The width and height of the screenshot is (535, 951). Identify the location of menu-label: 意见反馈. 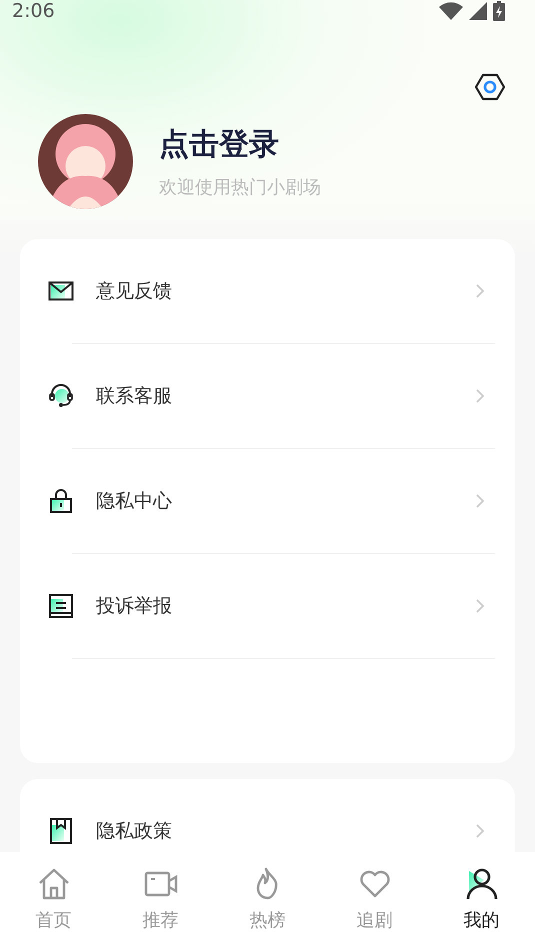
(134, 291).